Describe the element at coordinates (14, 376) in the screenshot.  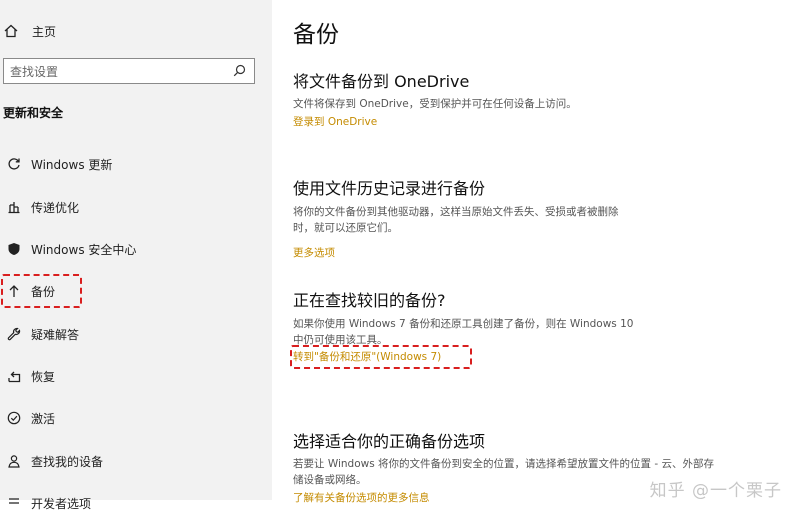
I see `recovery-icon` at that location.